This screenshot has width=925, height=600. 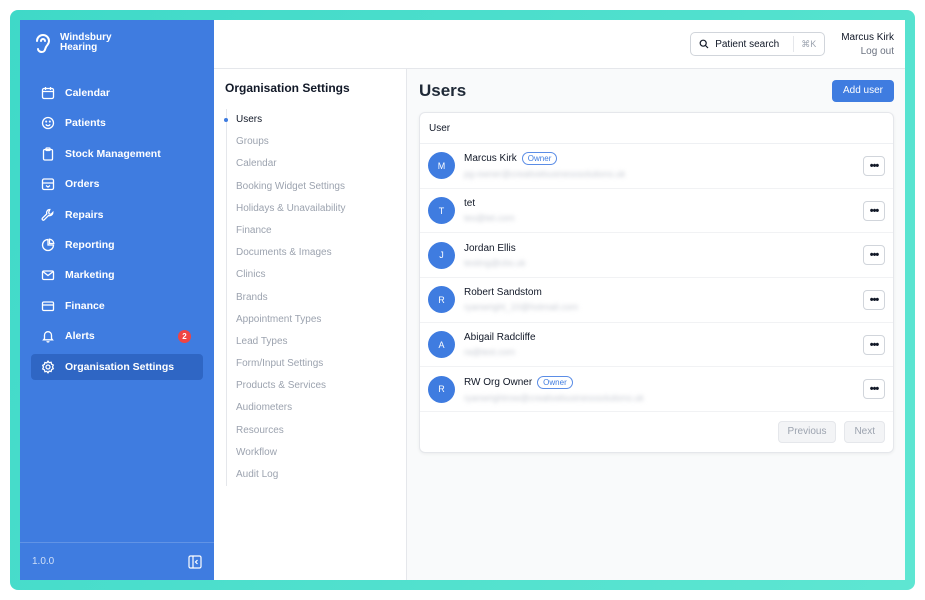 What do you see at coordinates (441, 255) in the screenshot?
I see `avatar: J` at bounding box center [441, 255].